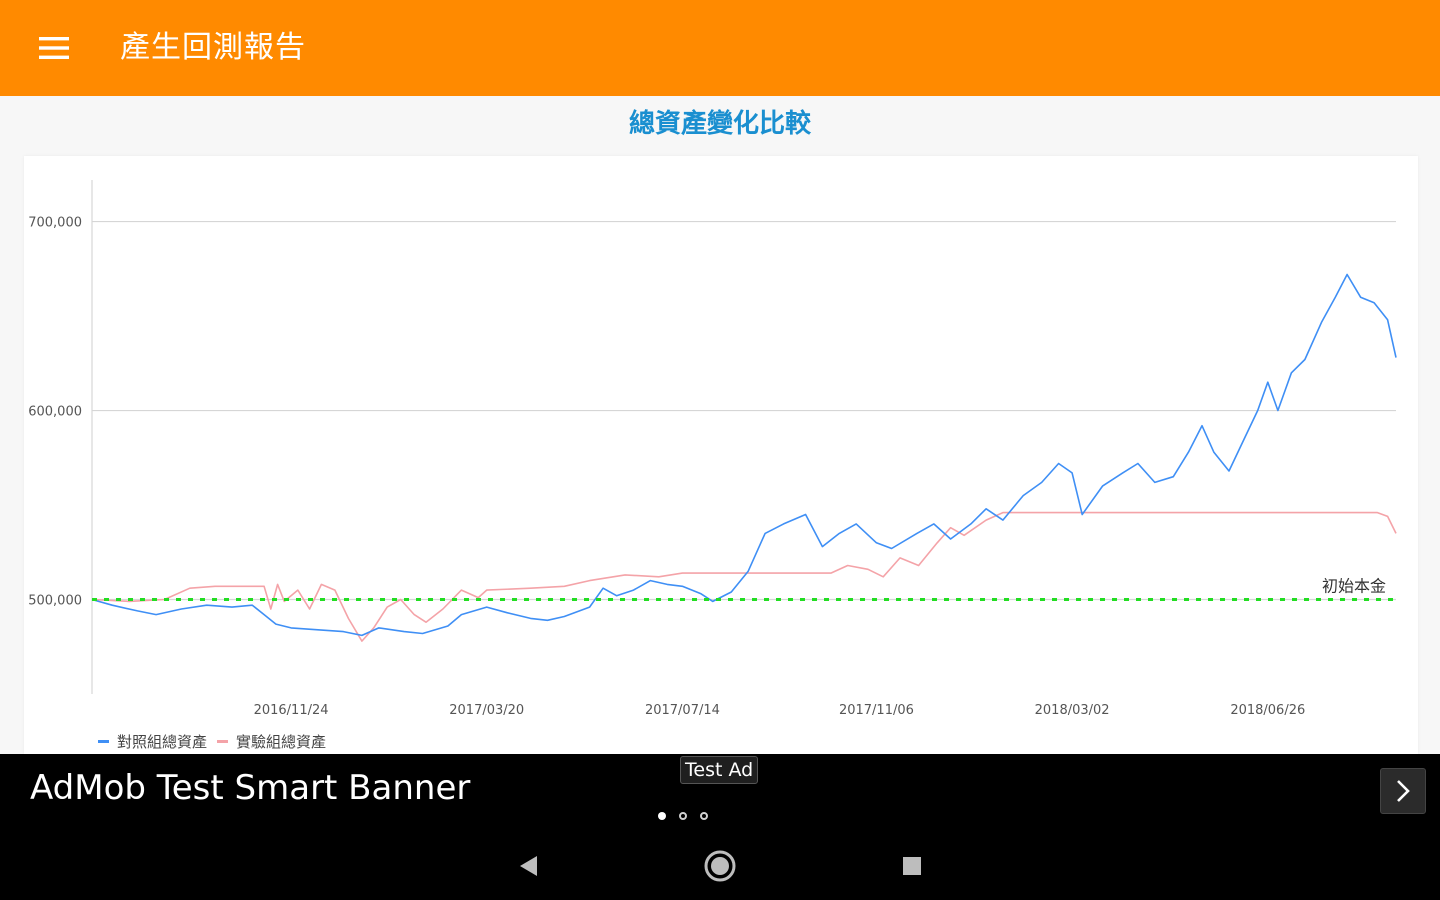  I want to click on hamburger-menu-icon, so click(54, 48).